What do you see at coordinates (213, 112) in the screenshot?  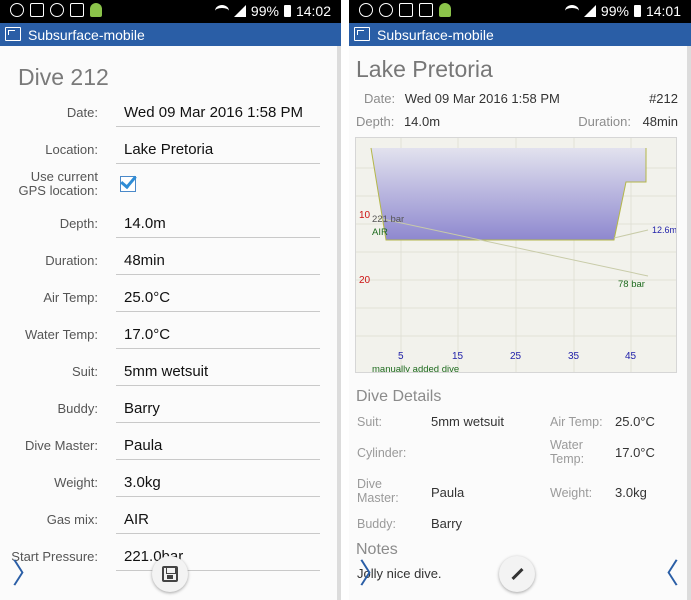 I see `form-input-value: Wed 09 Mar 2016 1:58 PM` at bounding box center [213, 112].